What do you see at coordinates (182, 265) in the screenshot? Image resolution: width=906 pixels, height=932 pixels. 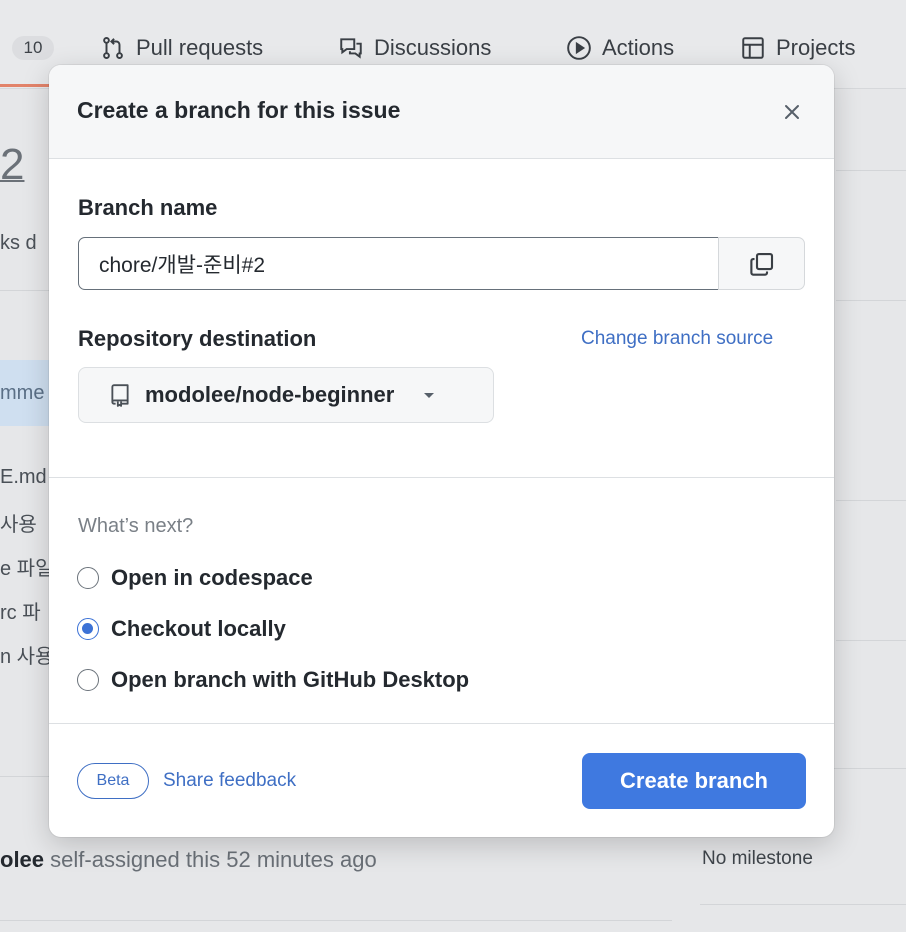 I see `branch-name-value: chore/개발-준비#2` at bounding box center [182, 265].